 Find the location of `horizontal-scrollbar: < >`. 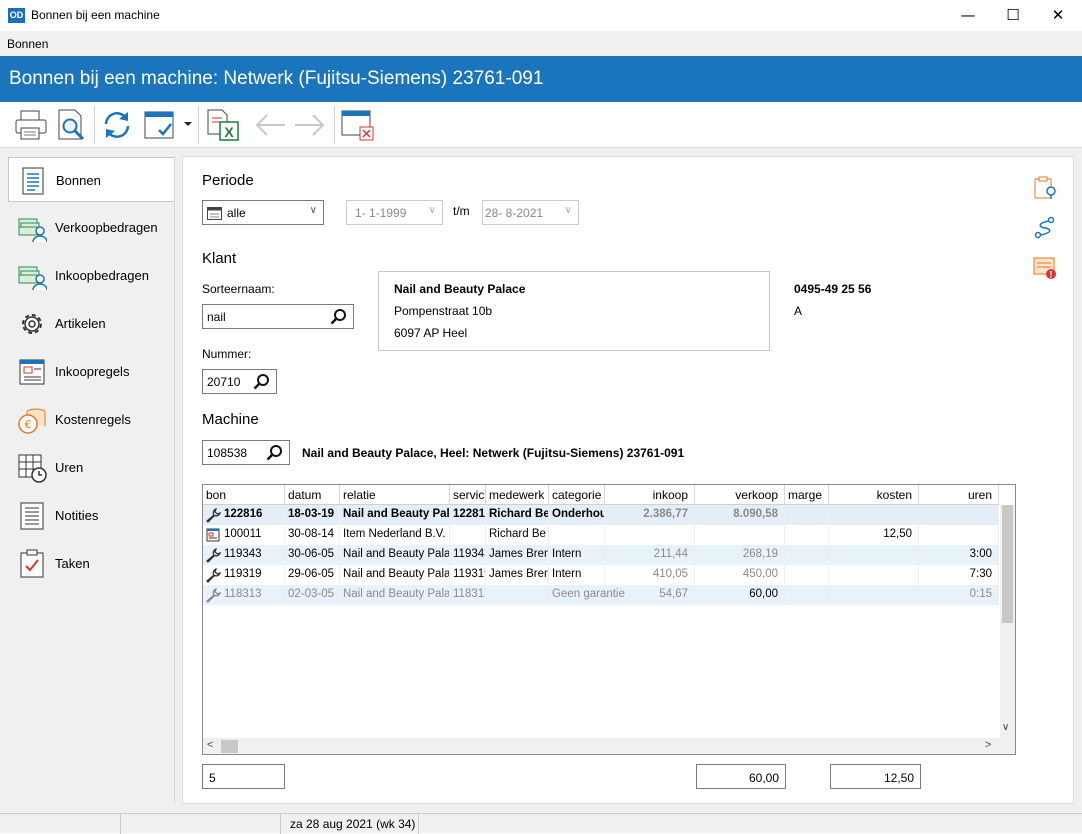

horizontal-scrollbar: < > is located at coordinates (609, 746).